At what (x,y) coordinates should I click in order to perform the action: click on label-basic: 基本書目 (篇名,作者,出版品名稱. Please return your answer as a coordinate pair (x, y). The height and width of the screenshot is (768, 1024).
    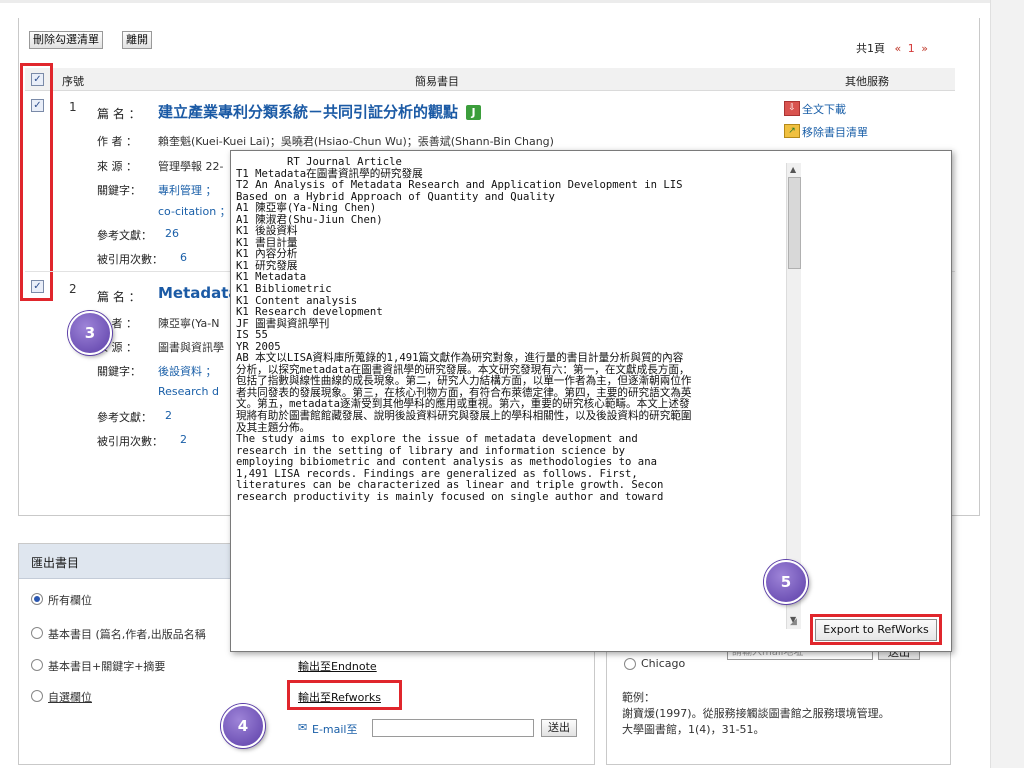
    Looking at the image, I should click on (127, 634).